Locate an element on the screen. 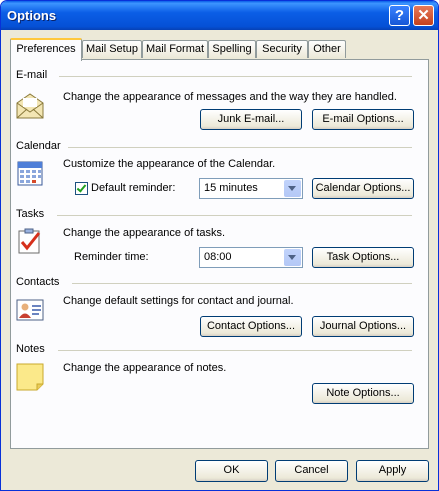 The image size is (439, 491). notes-section-label: Notes is located at coordinates (30, 349).